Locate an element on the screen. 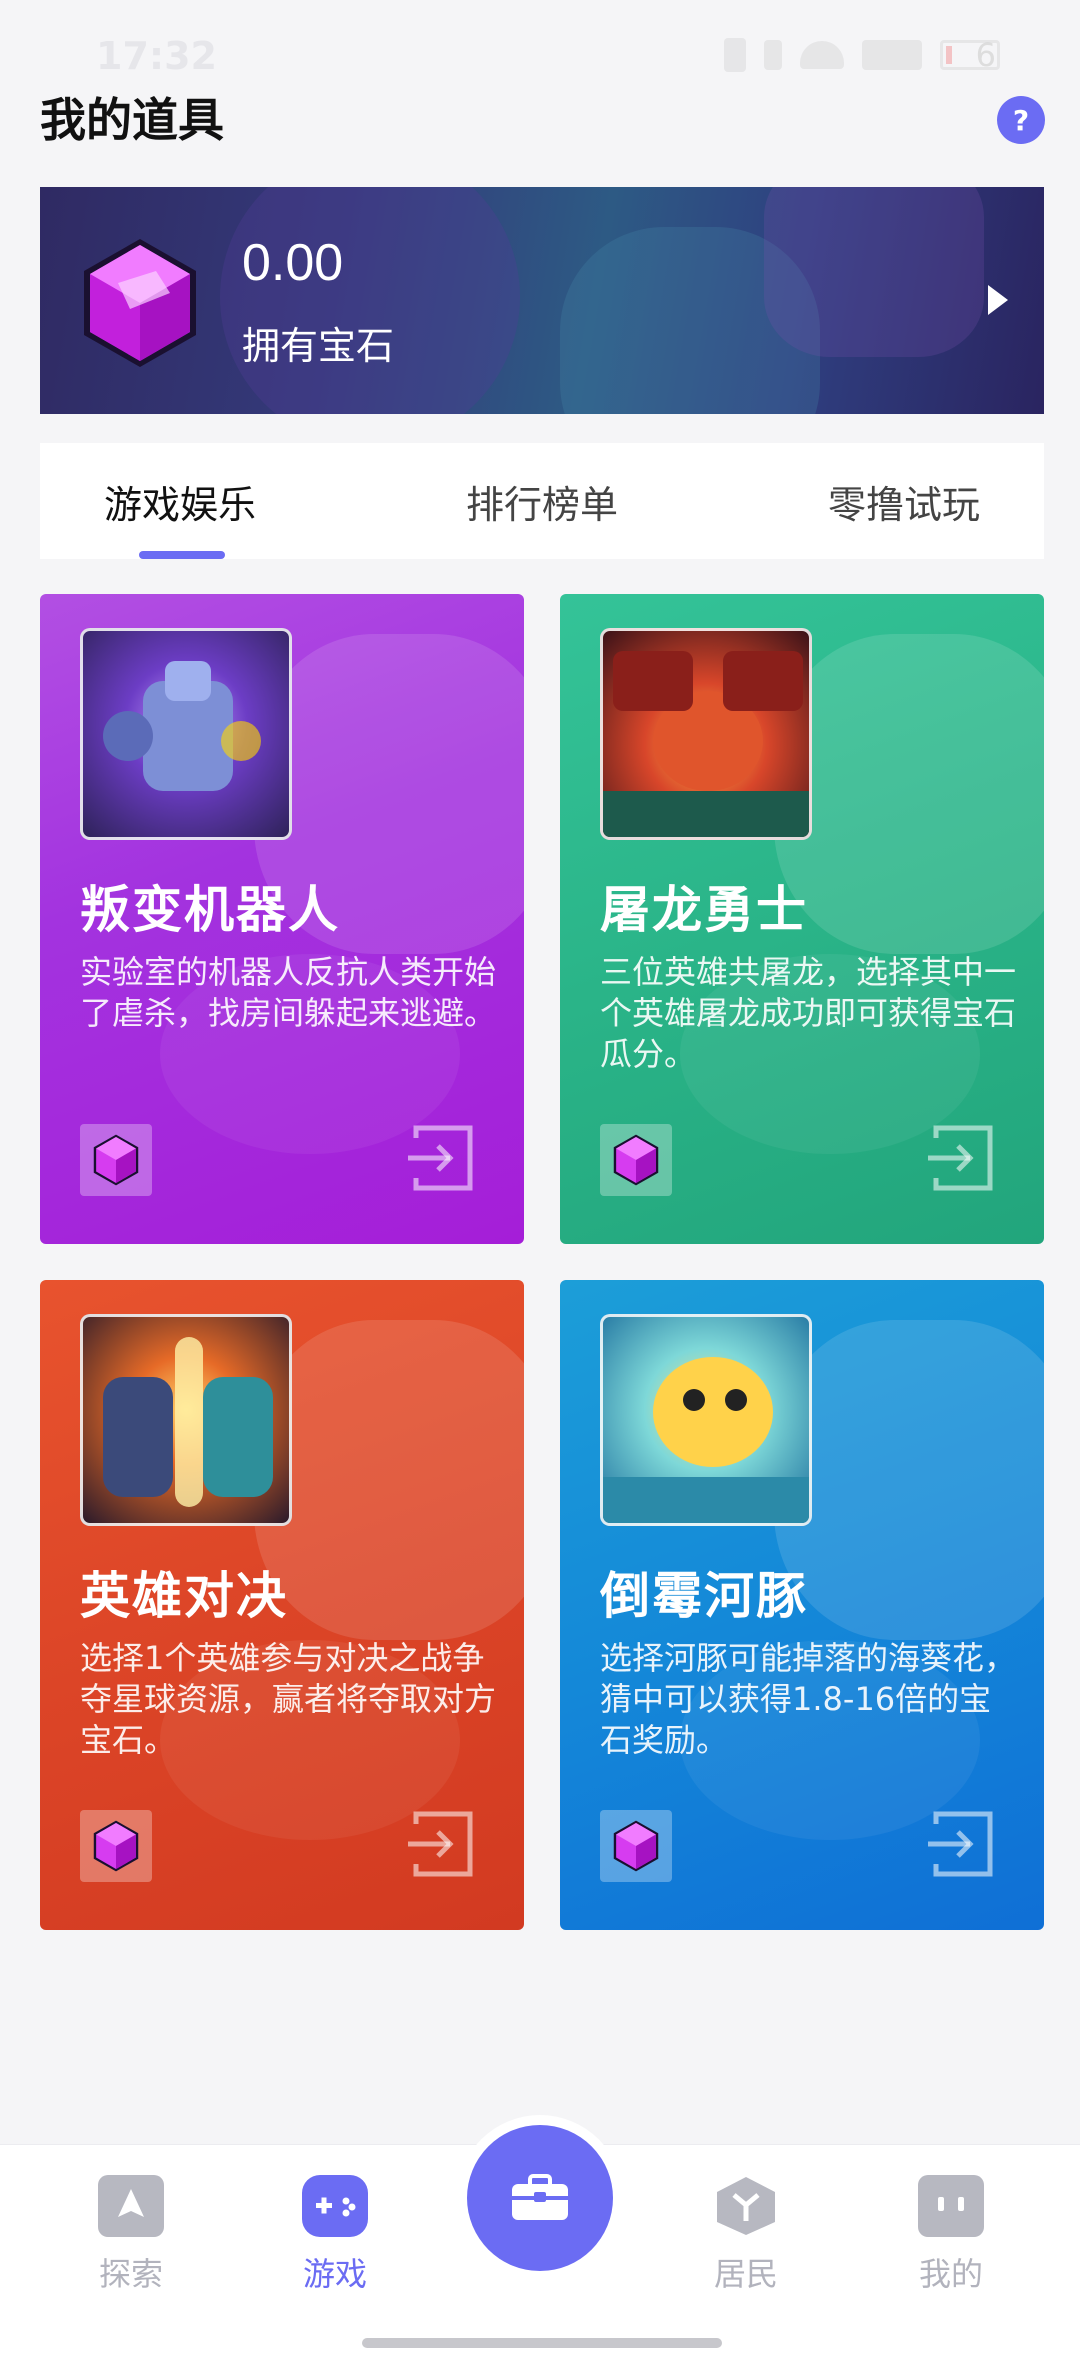 The width and height of the screenshot is (1080, 2374). game-thumbnail-pufferfish is located at coordinates (706, 1420).